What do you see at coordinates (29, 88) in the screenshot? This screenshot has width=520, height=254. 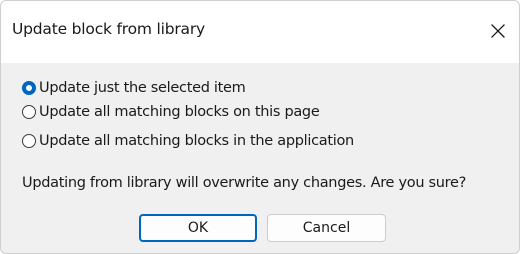 I see `radio-button-checked` at bounding box center [29, 88].